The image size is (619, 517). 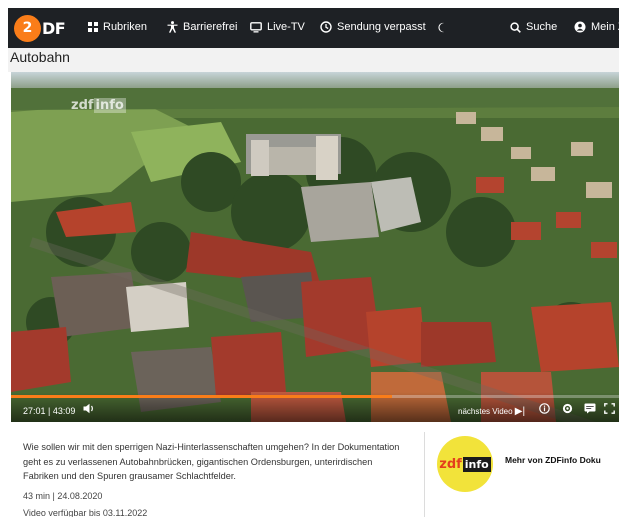 I want to click on watermark-info: info, so click(x=109, y=105).